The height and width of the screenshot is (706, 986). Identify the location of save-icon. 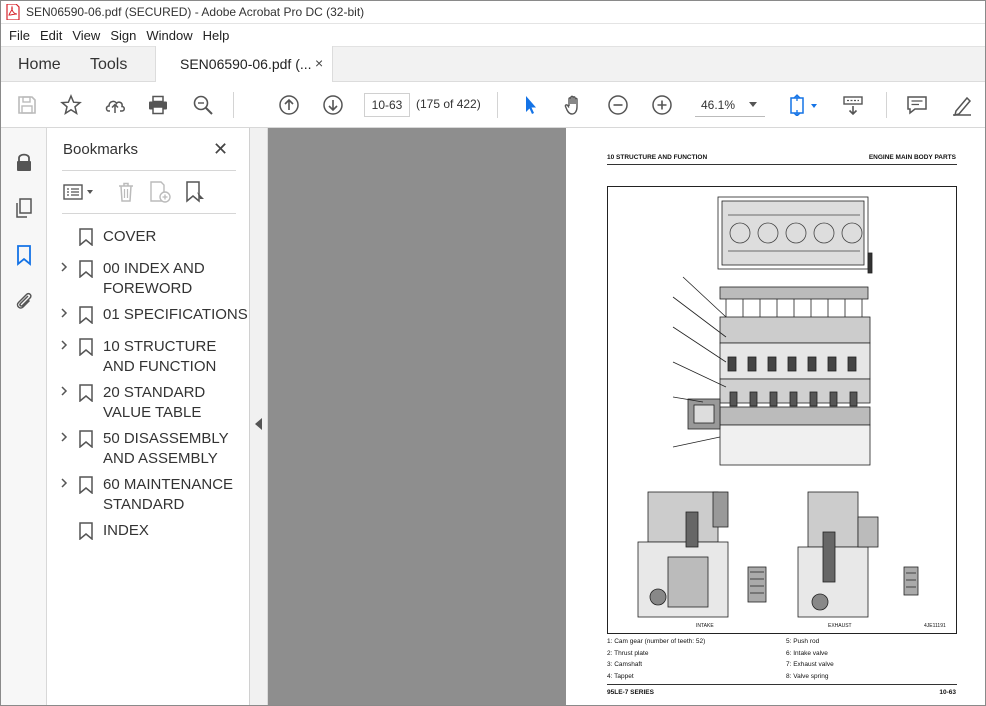
(27, 105).